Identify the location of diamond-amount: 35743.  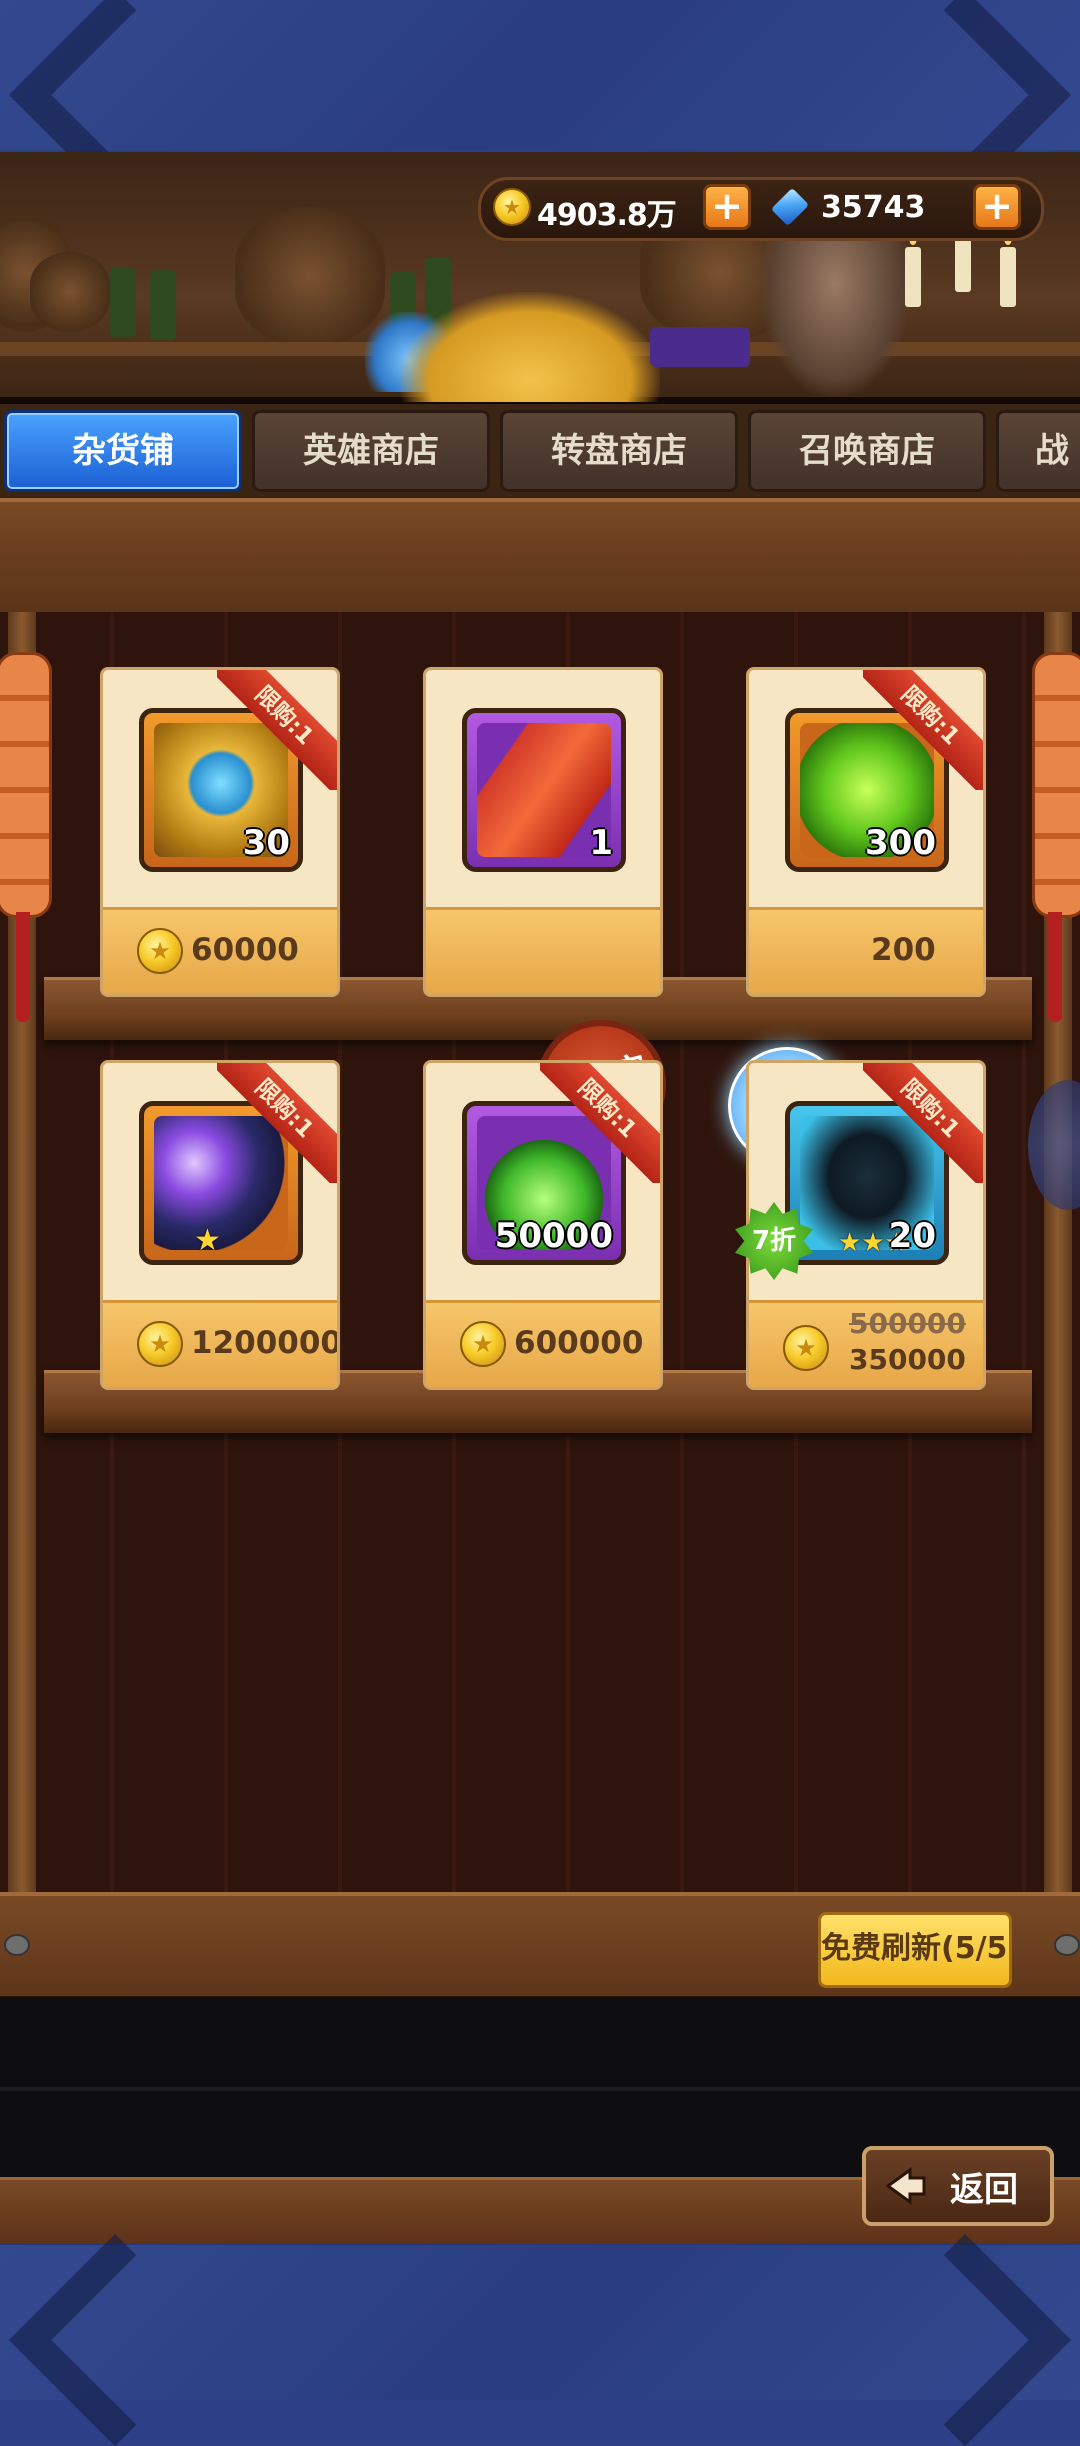
(873, 207).